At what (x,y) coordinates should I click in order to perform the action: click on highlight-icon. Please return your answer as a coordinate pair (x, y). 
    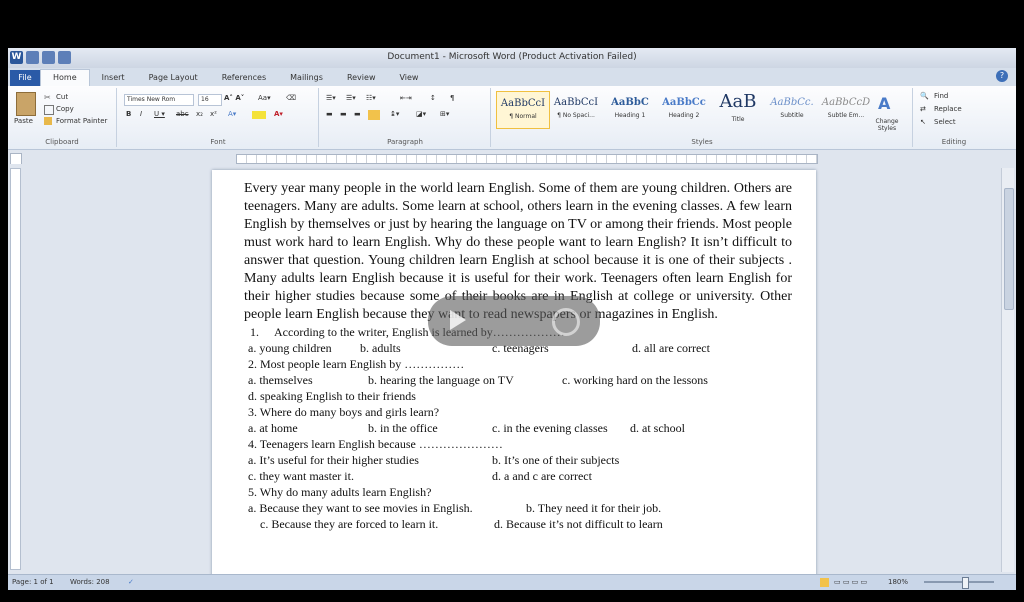
    Looking at the image, I should click on (259, 115).